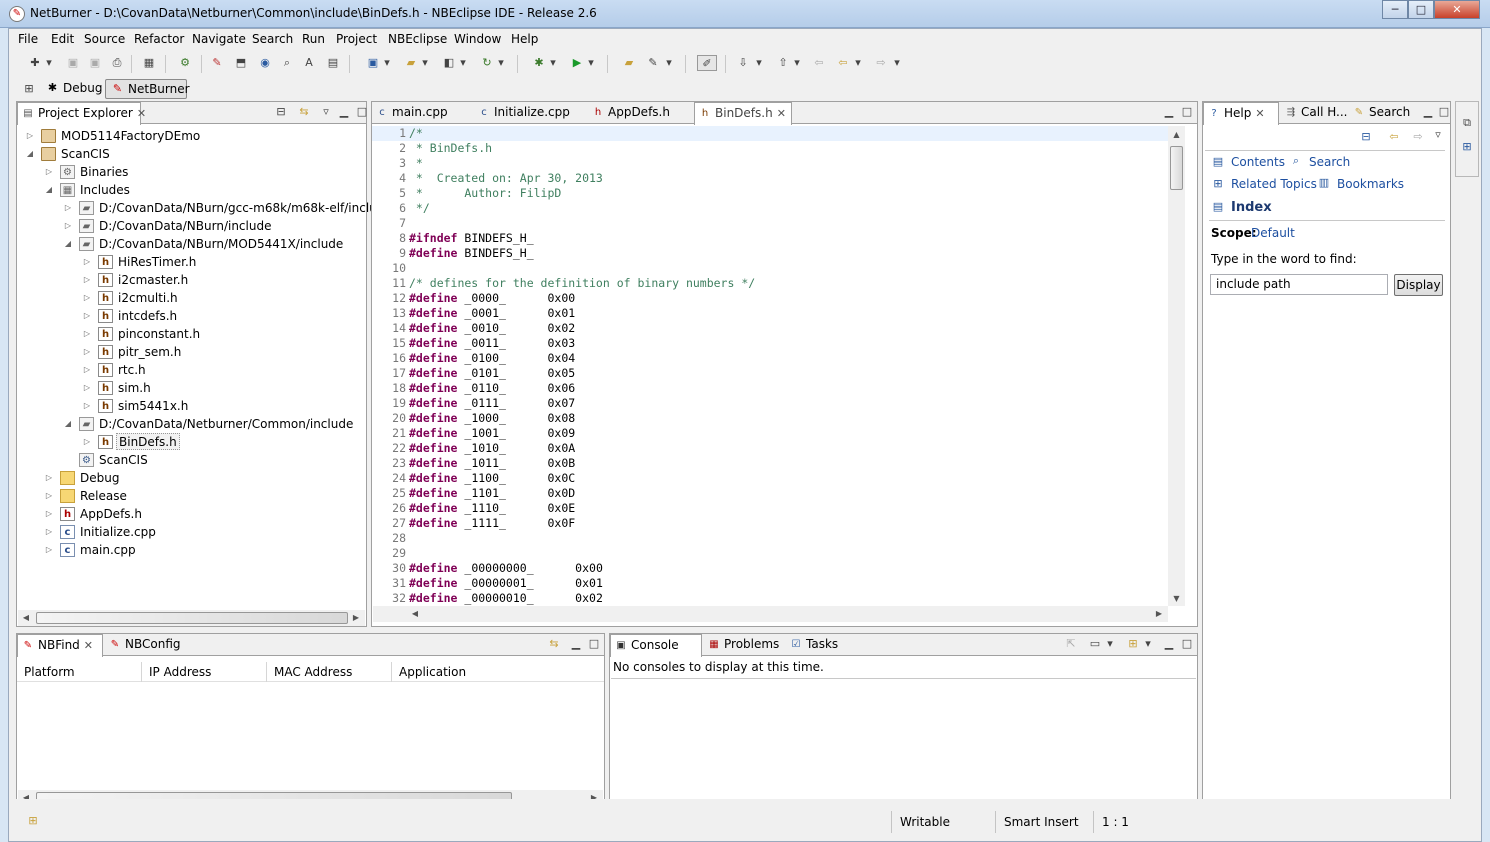 The image size is (1490, 842). Describe the element at coordinates (68, 244) in the screenshot. I see `collapse-arrow-icon: ◢` at that location.